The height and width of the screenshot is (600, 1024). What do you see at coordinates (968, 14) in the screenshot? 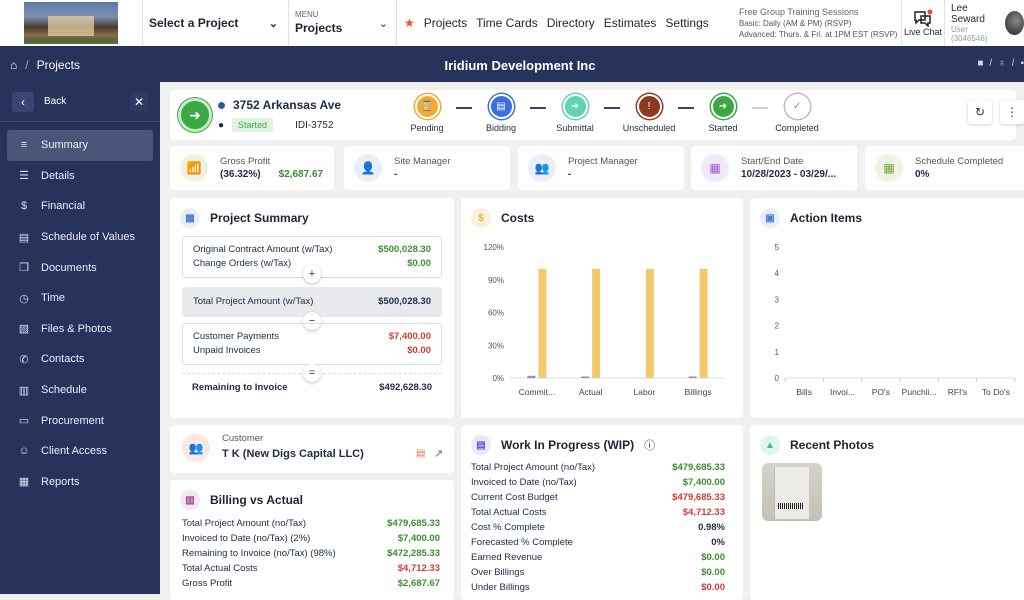
I see `user-name: Lee Seward` at bounding box center [968, 14].